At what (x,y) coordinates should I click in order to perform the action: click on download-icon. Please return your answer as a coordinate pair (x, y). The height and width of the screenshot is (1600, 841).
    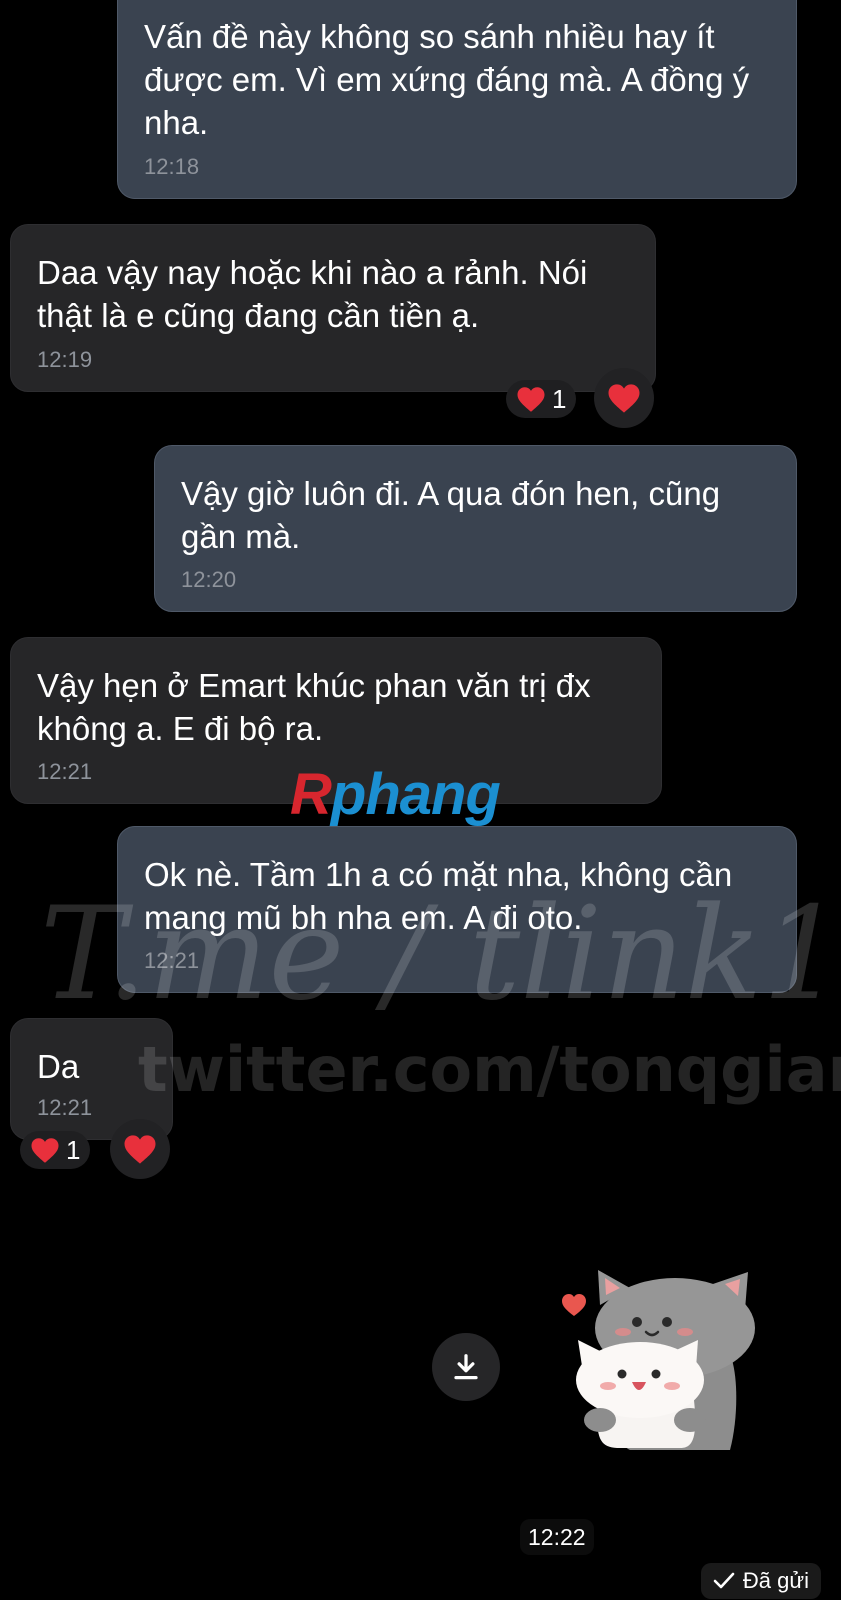
    Looking at the image, I should click on (466, 1367).